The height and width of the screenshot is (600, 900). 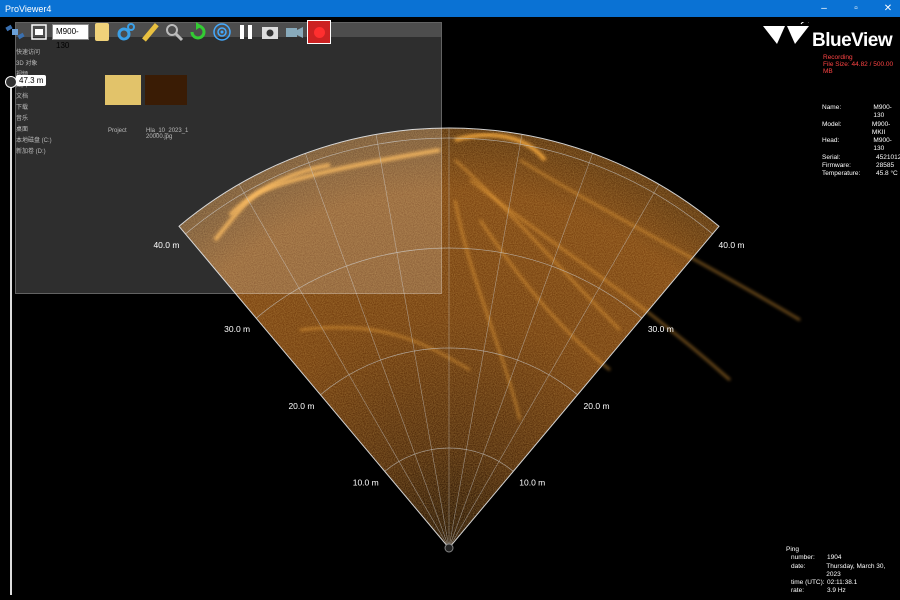 I want to click on ping-key: date:, so click(x=798, y=566).